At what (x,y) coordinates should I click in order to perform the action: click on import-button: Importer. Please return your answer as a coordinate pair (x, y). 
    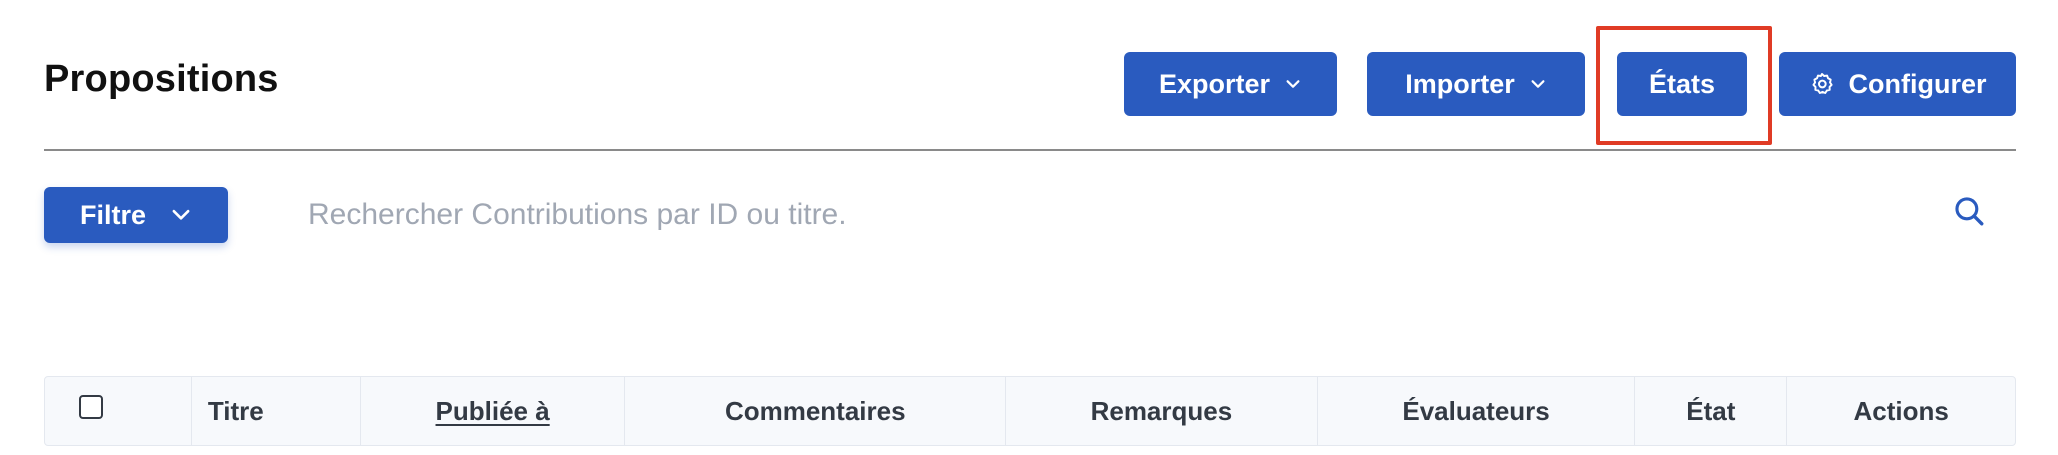
    Looking at the image, I should click on (1476, 84).